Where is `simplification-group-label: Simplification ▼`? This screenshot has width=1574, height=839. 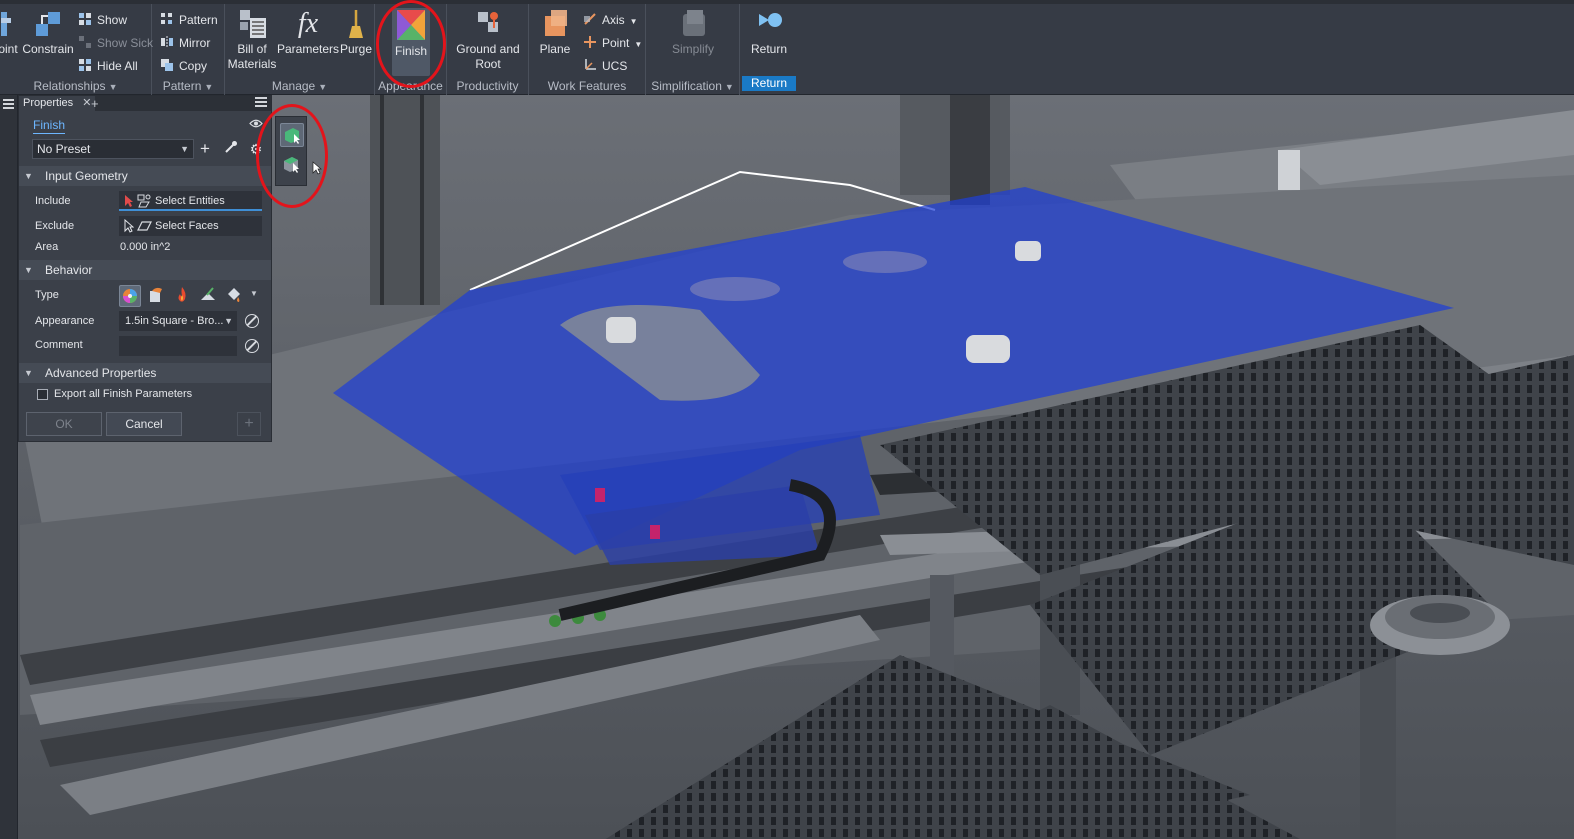 simplification-group-label: Simplification ▼ is located at coordinates (692, 86).